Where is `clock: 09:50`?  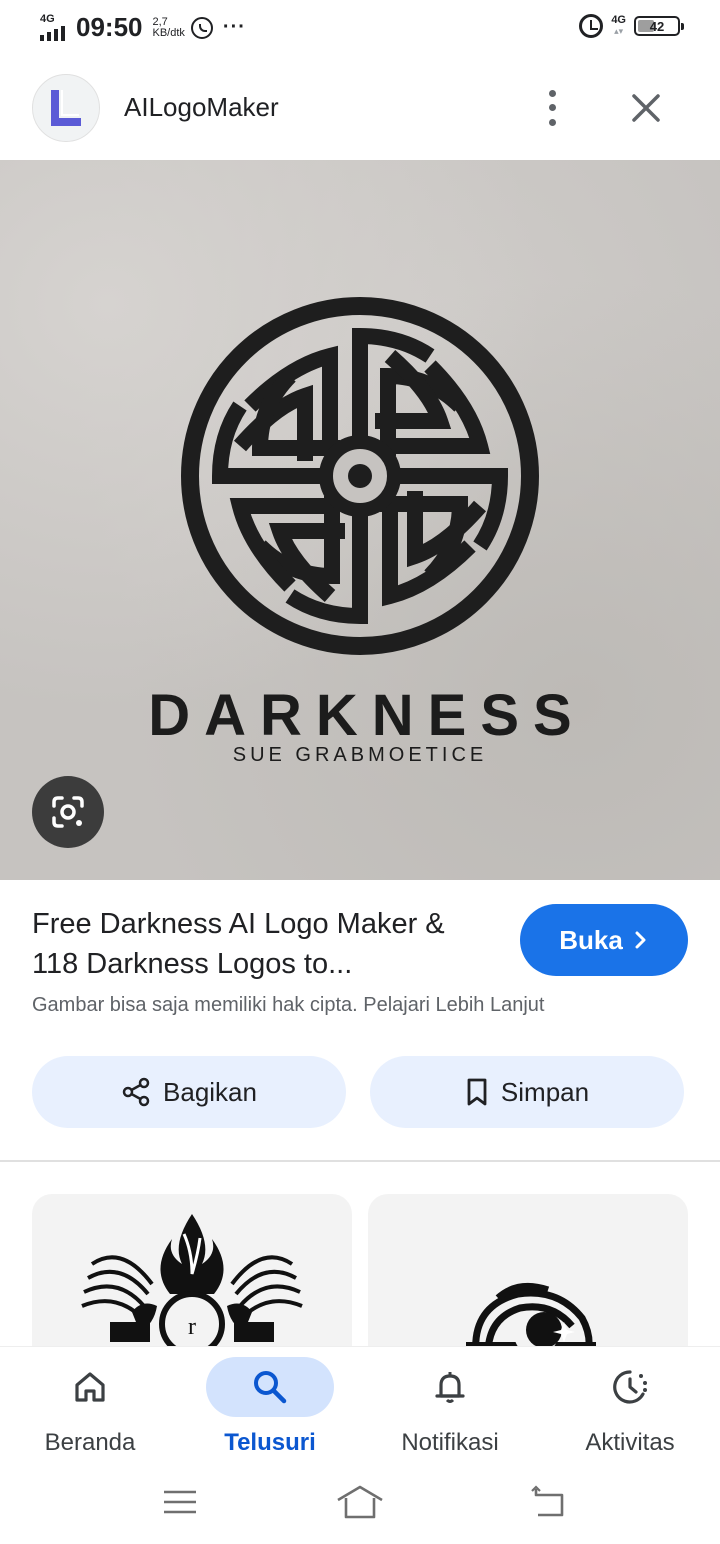 clock: 09:50 is located at coordinates (109, 27).